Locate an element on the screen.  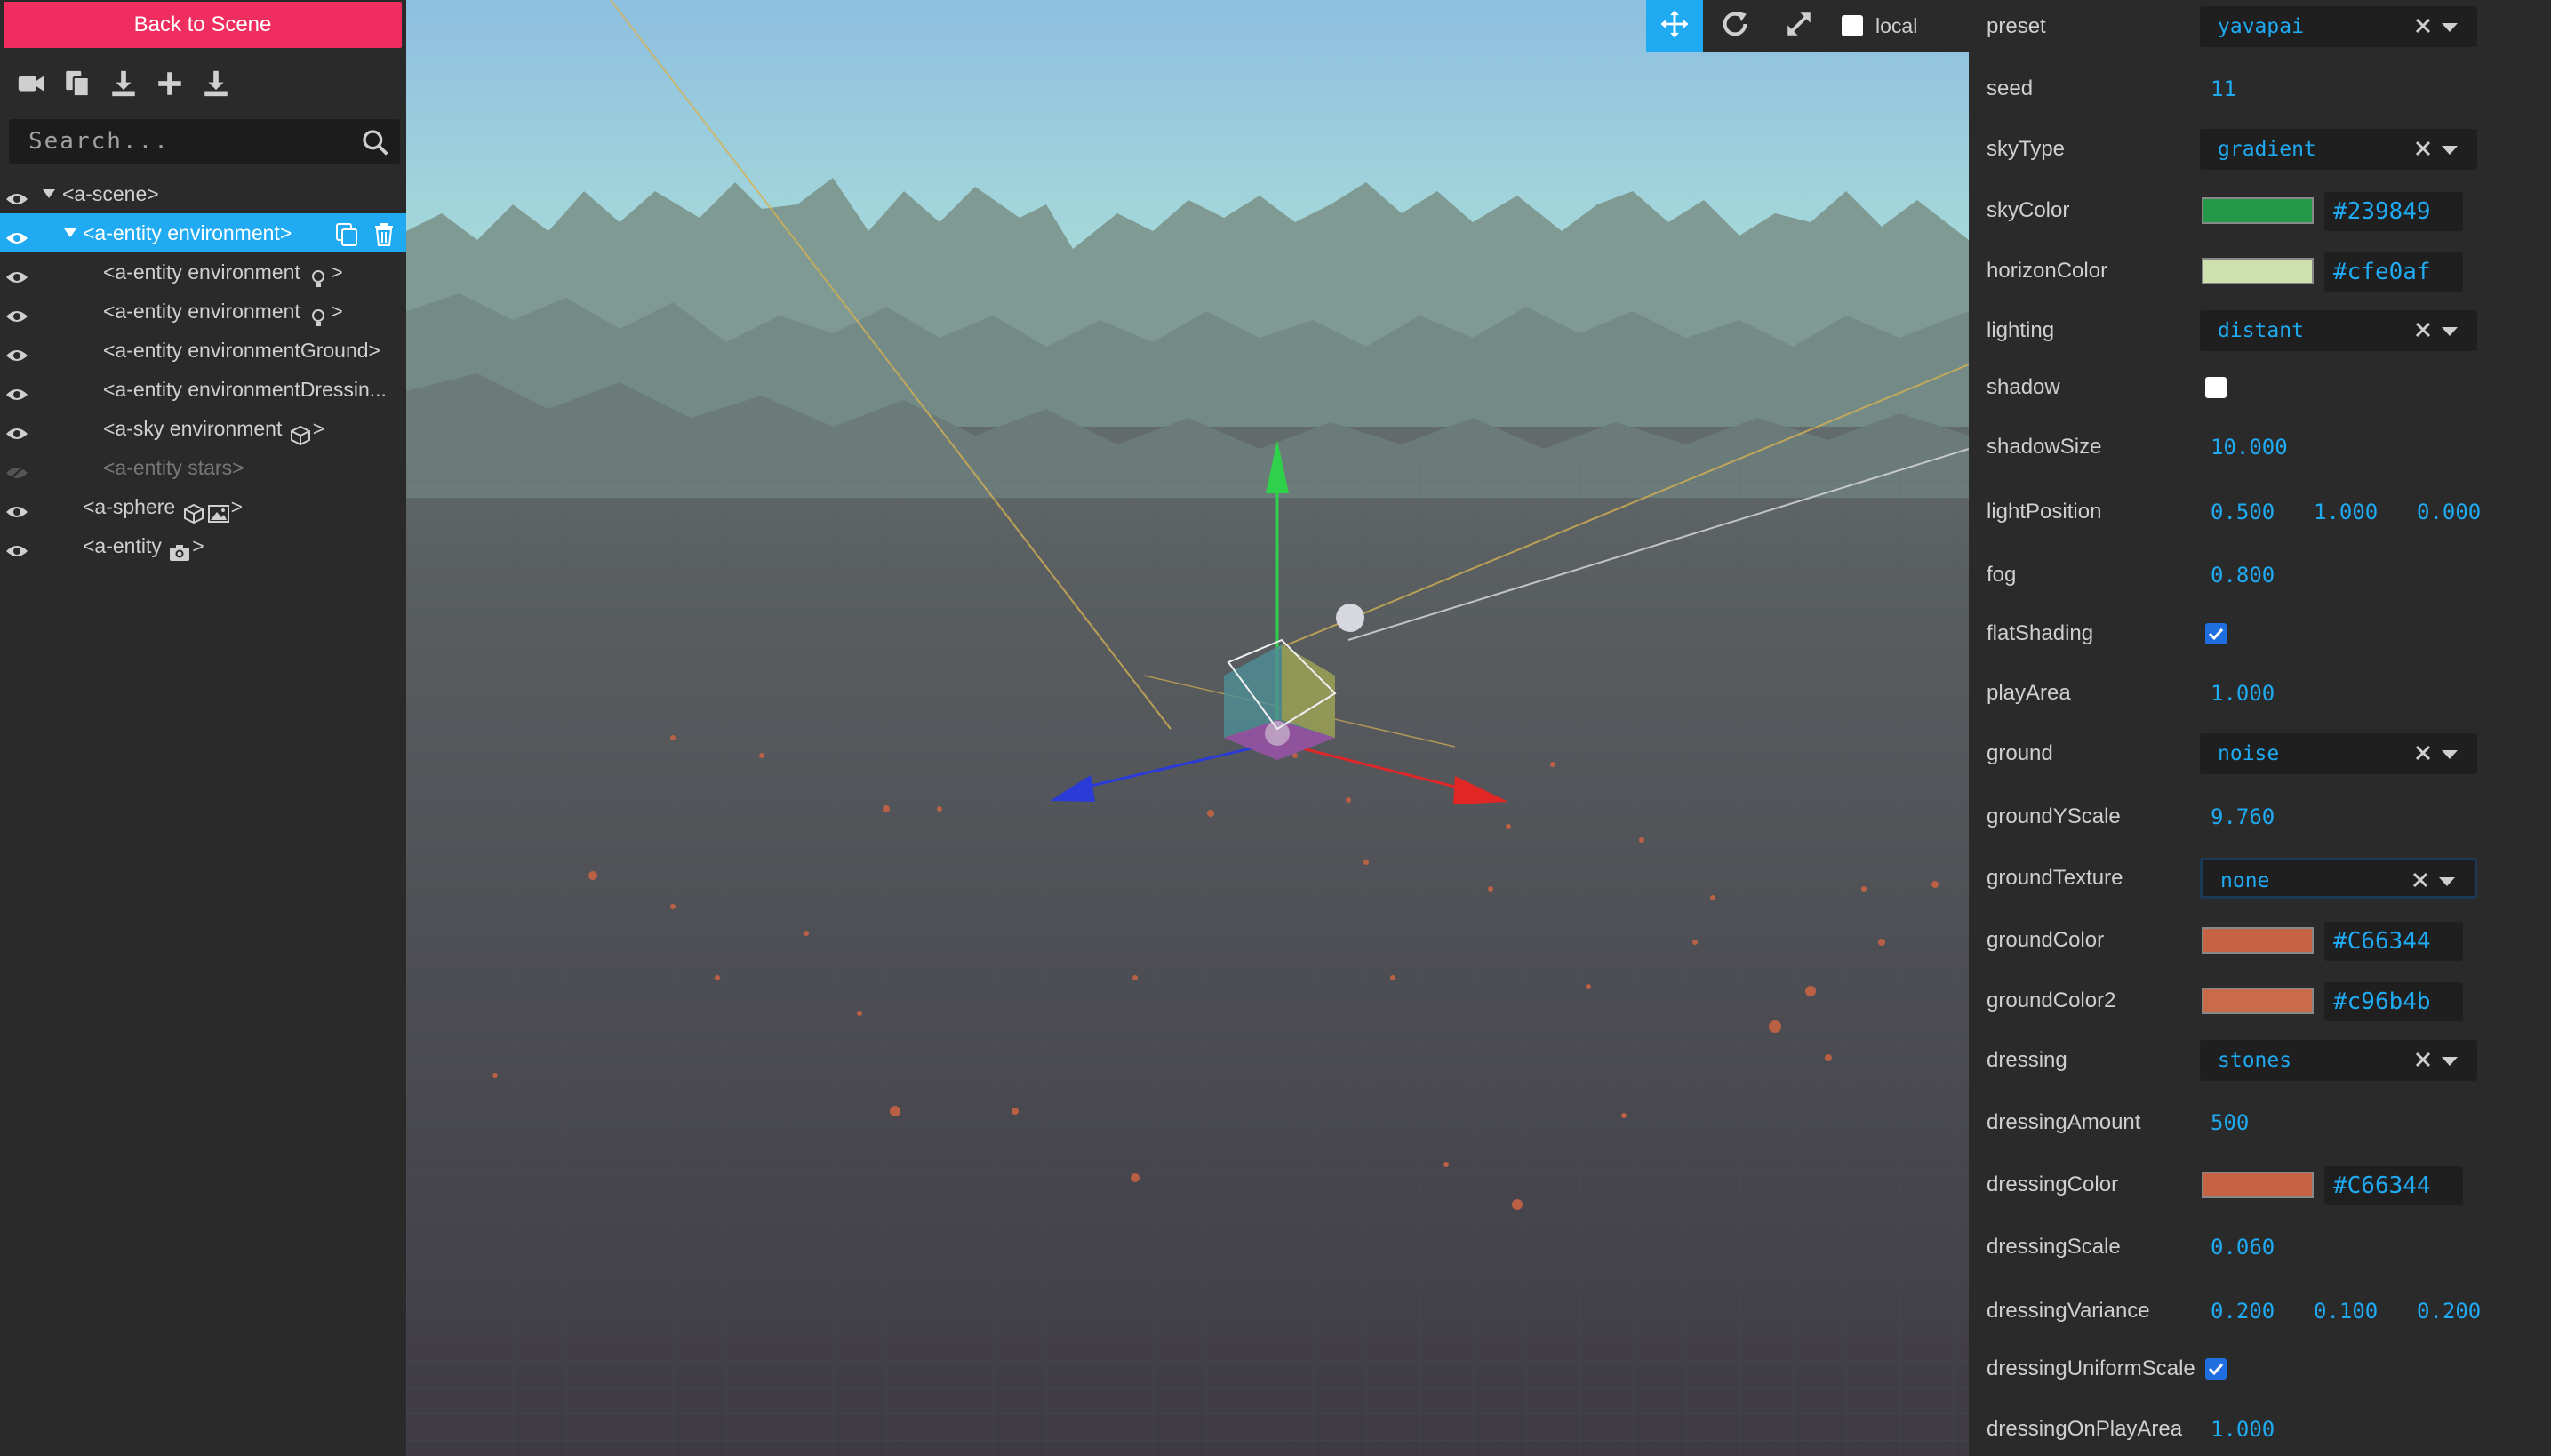
flatshading-checkbox is located at coordinates (2216, 633).